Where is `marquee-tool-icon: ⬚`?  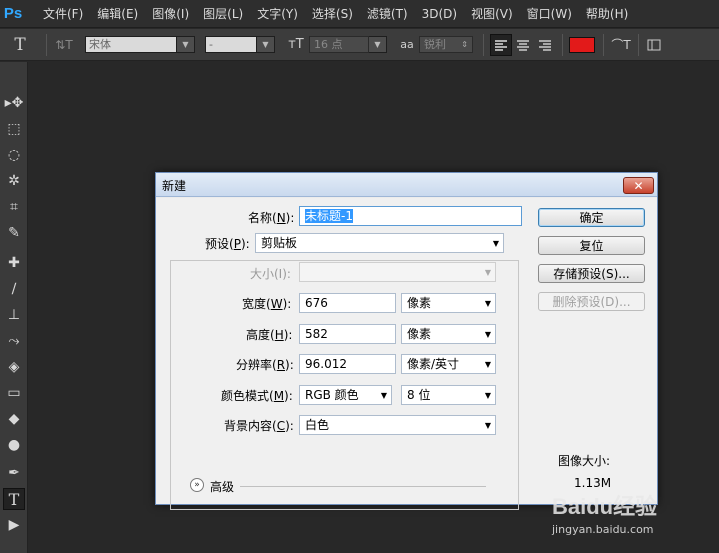
marquee-tool-icon: ⬚ is located at coordinates (14, 129).